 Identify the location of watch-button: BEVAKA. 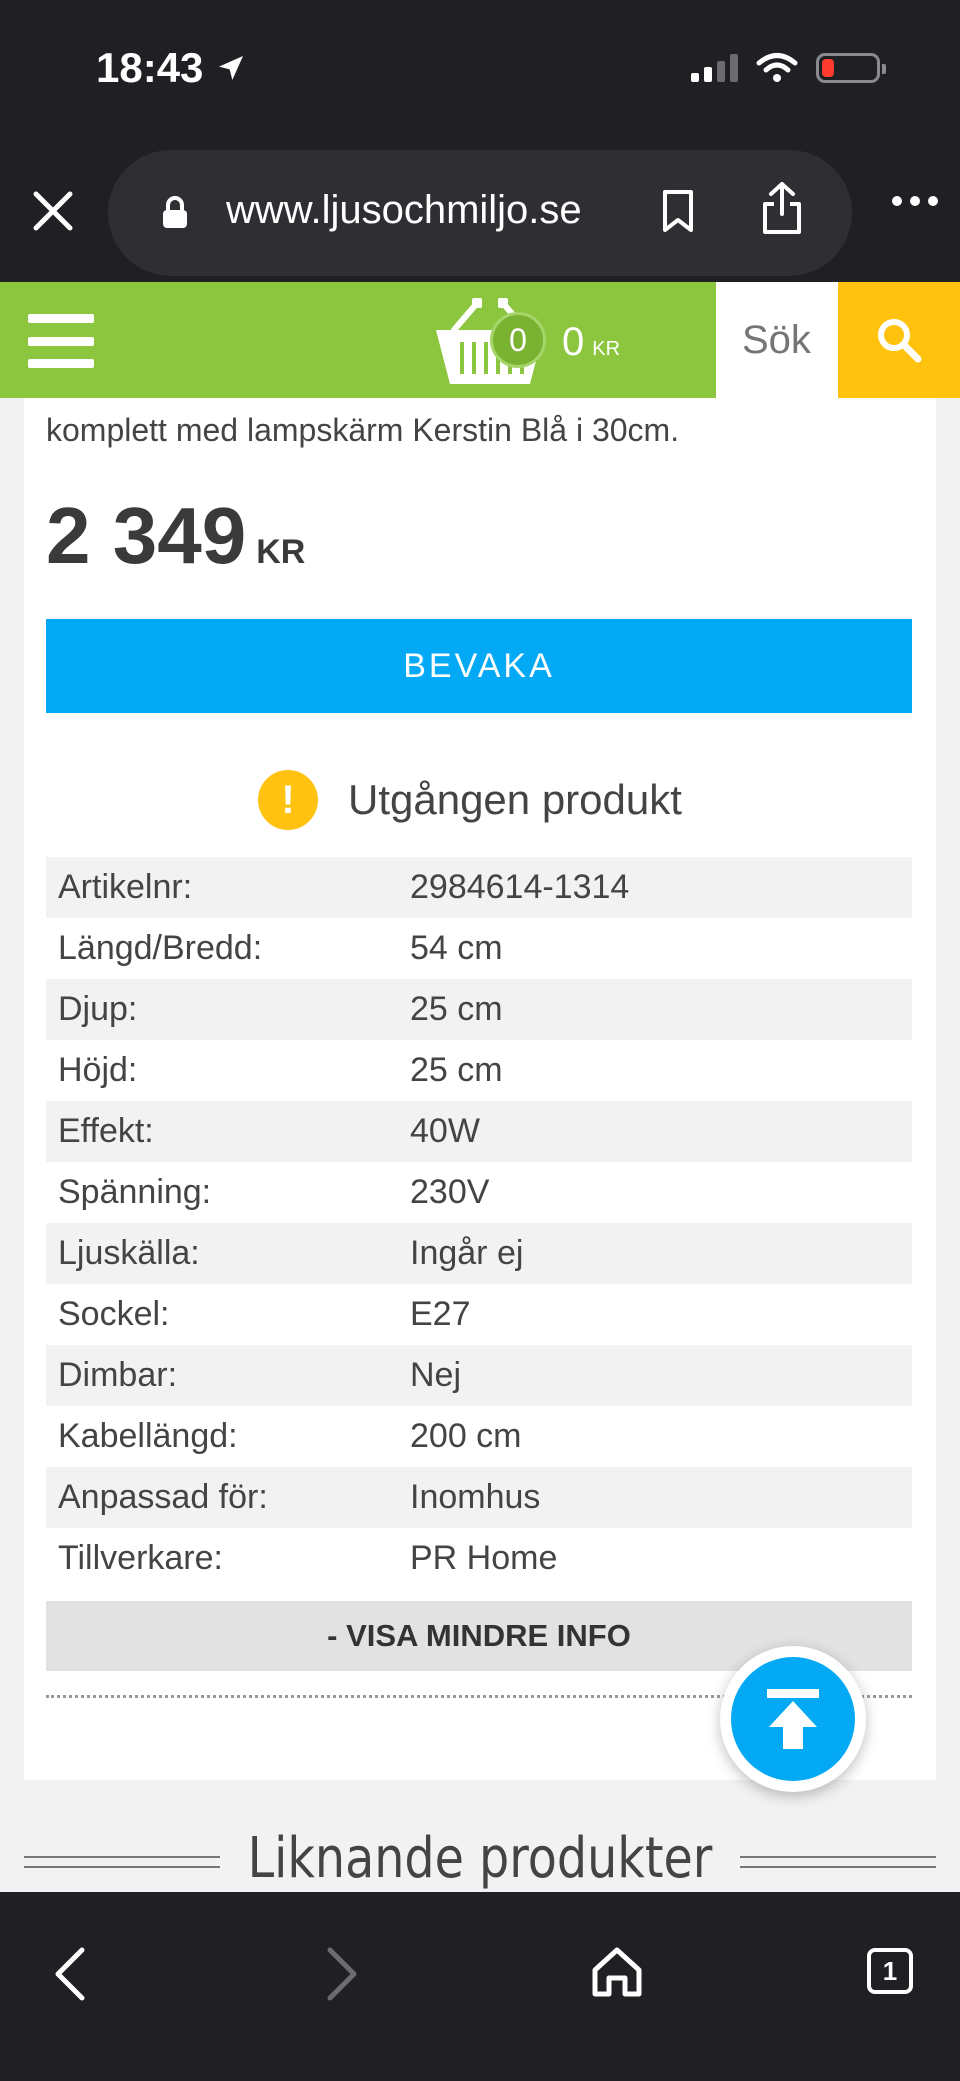
(479, 666).